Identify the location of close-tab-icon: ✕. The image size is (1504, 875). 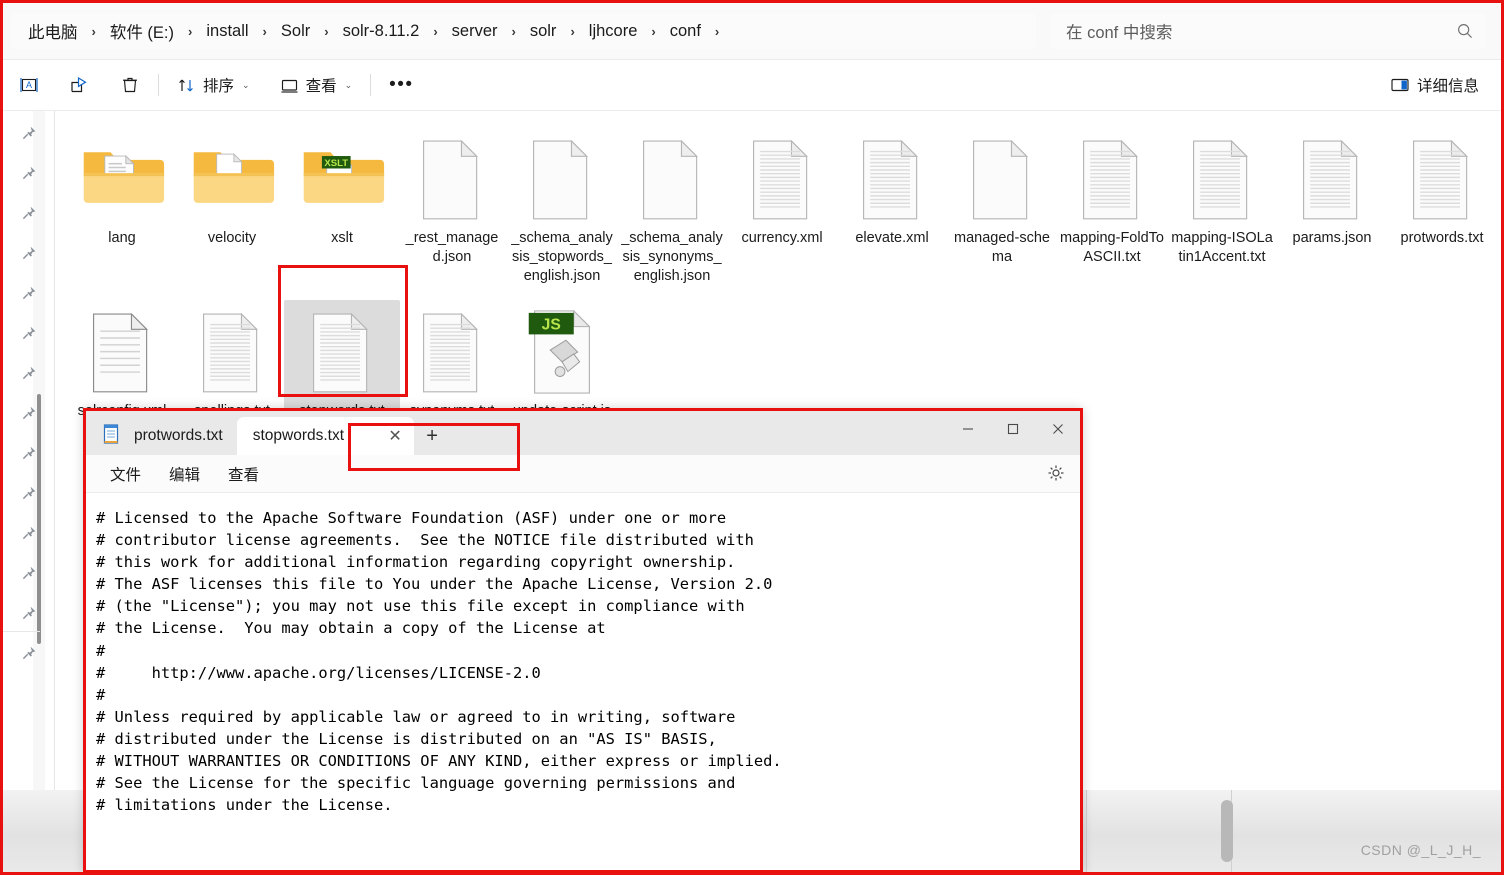
(395, 436).